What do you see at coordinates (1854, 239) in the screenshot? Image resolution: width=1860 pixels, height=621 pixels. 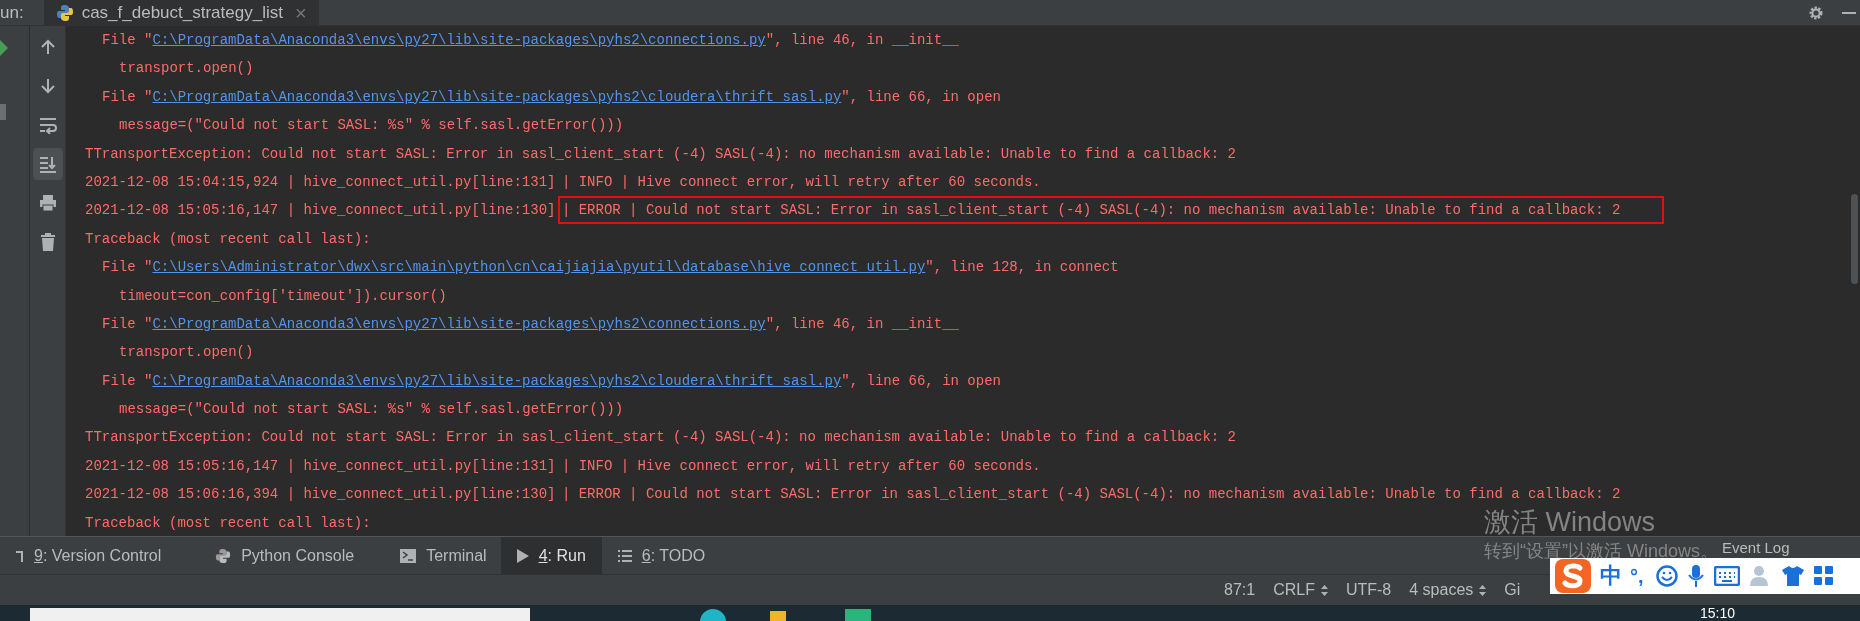 I see `scrollbar-thumb` at bounding box center [1854, 239].